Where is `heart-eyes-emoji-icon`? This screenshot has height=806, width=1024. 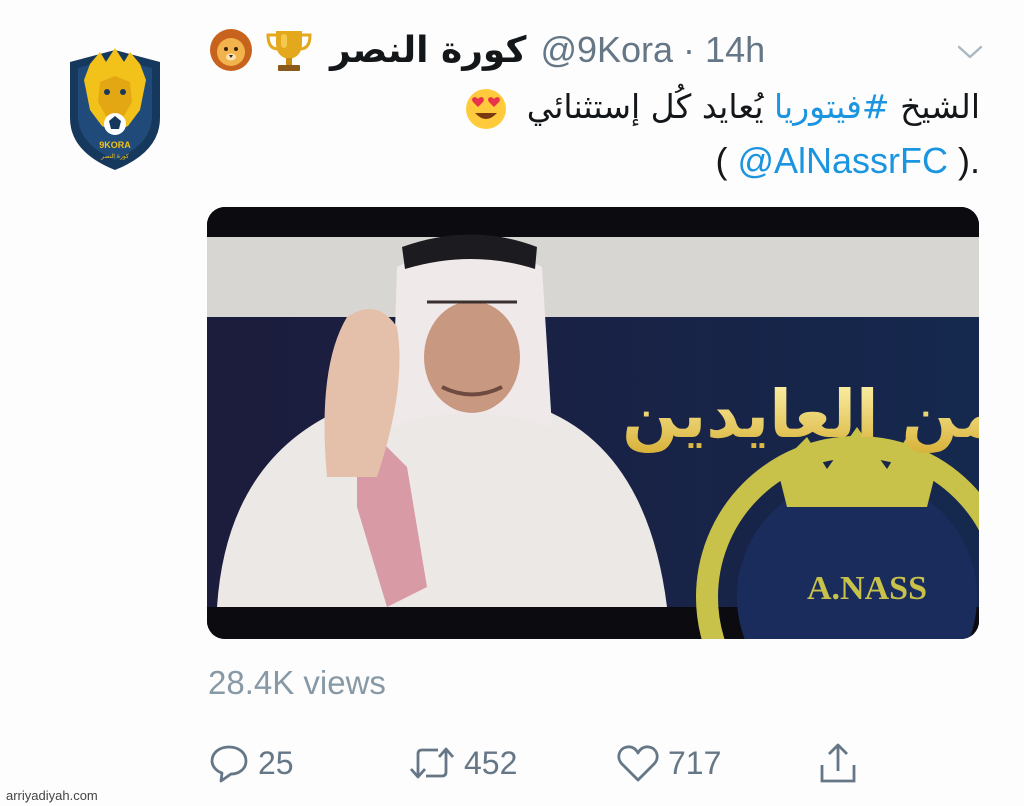 heart-eyes-emoji-icon is located at coordinates (486, 108).